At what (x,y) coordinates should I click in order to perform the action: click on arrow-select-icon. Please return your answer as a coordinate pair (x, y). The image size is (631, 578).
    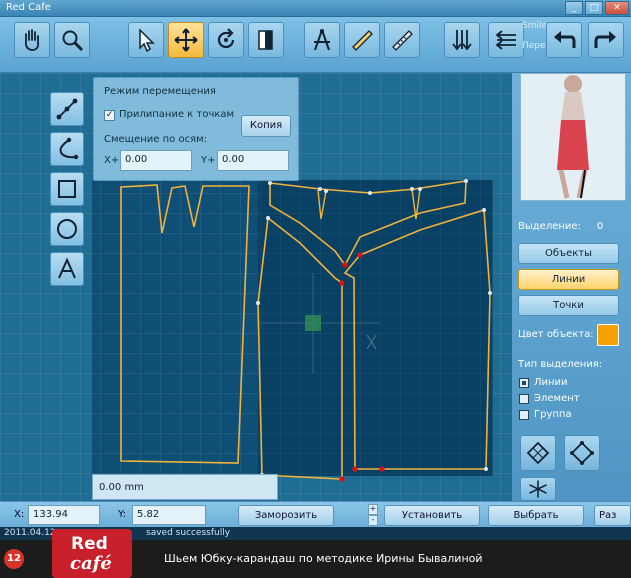
    Looking at the image, I should click on (147, 40).